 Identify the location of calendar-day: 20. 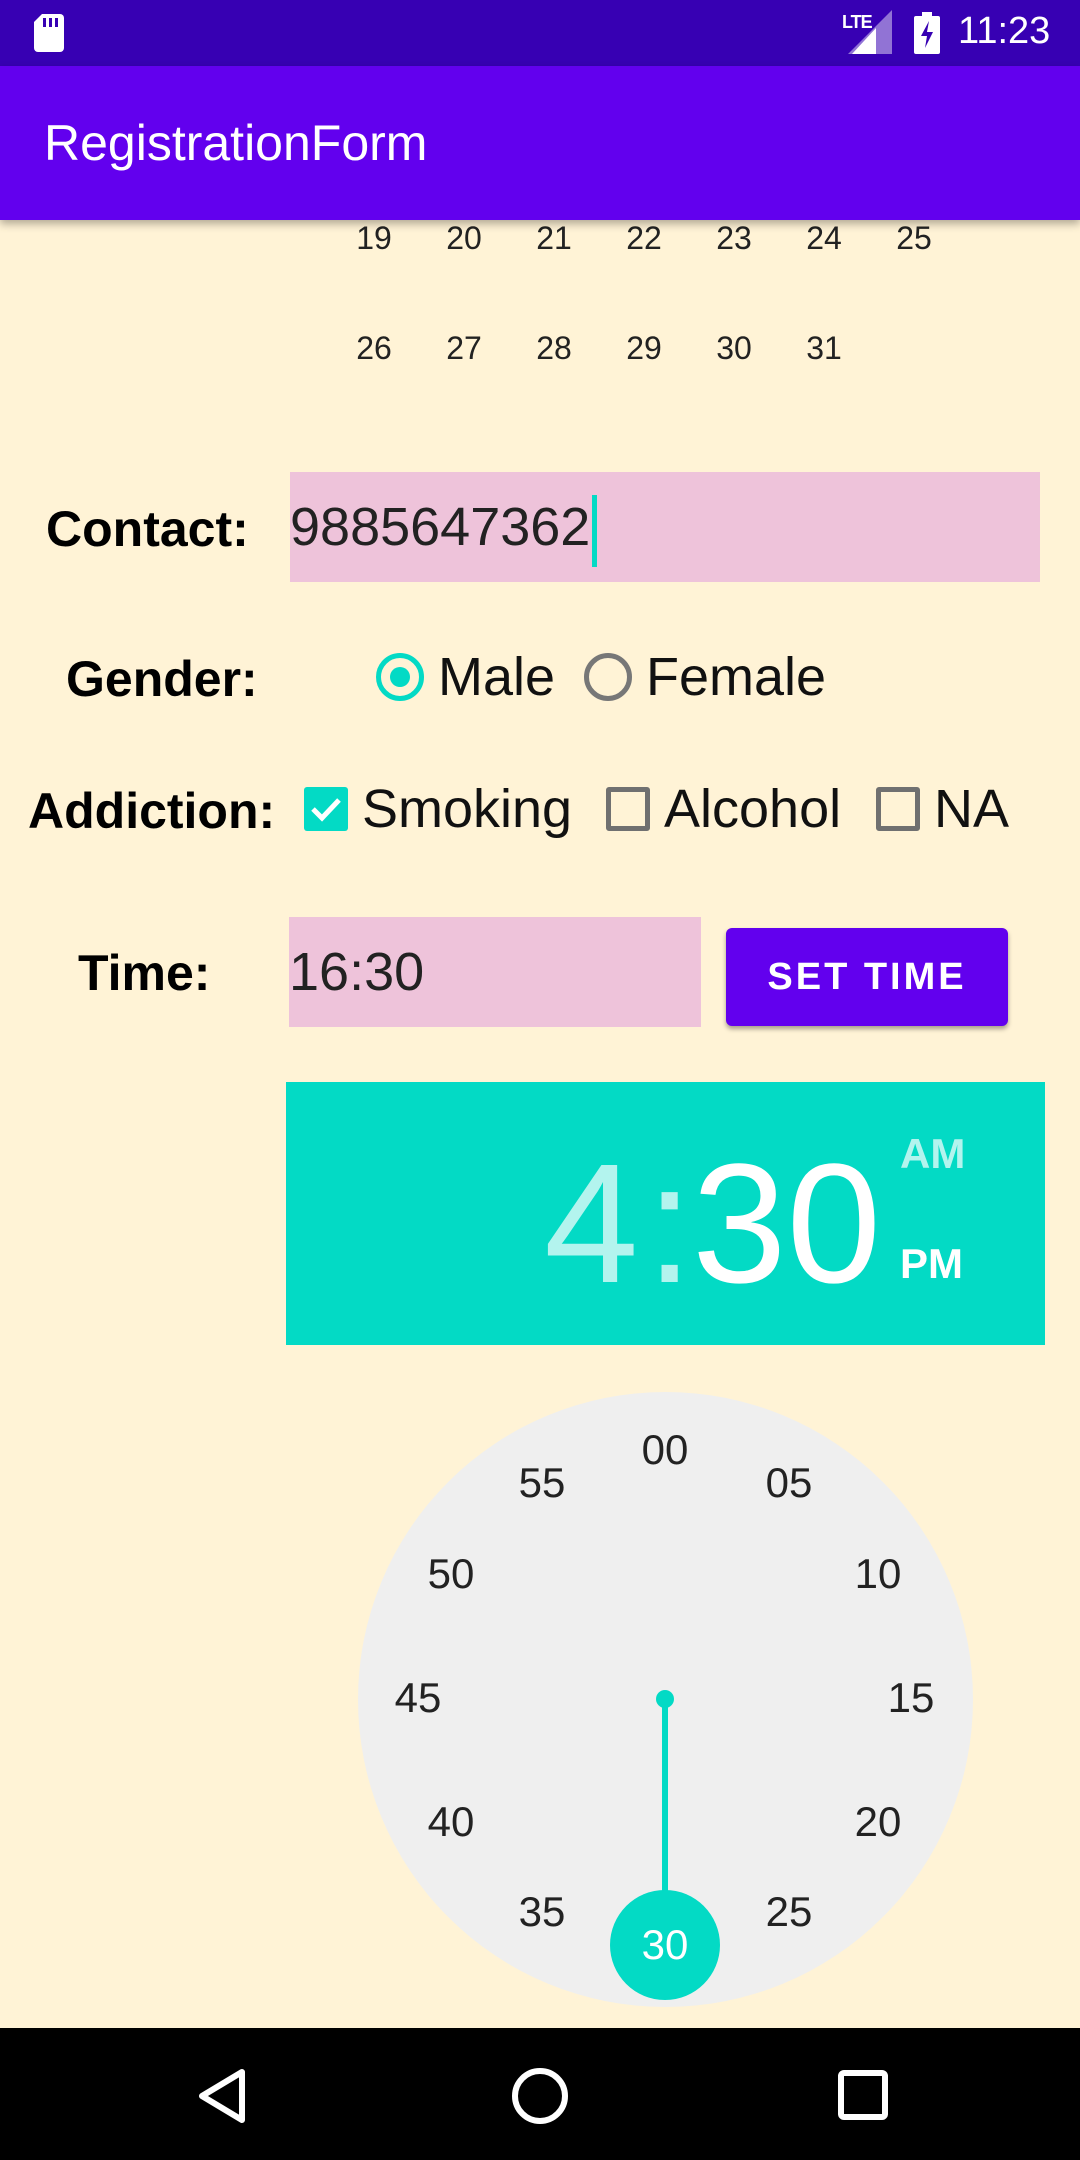
(464, 238).